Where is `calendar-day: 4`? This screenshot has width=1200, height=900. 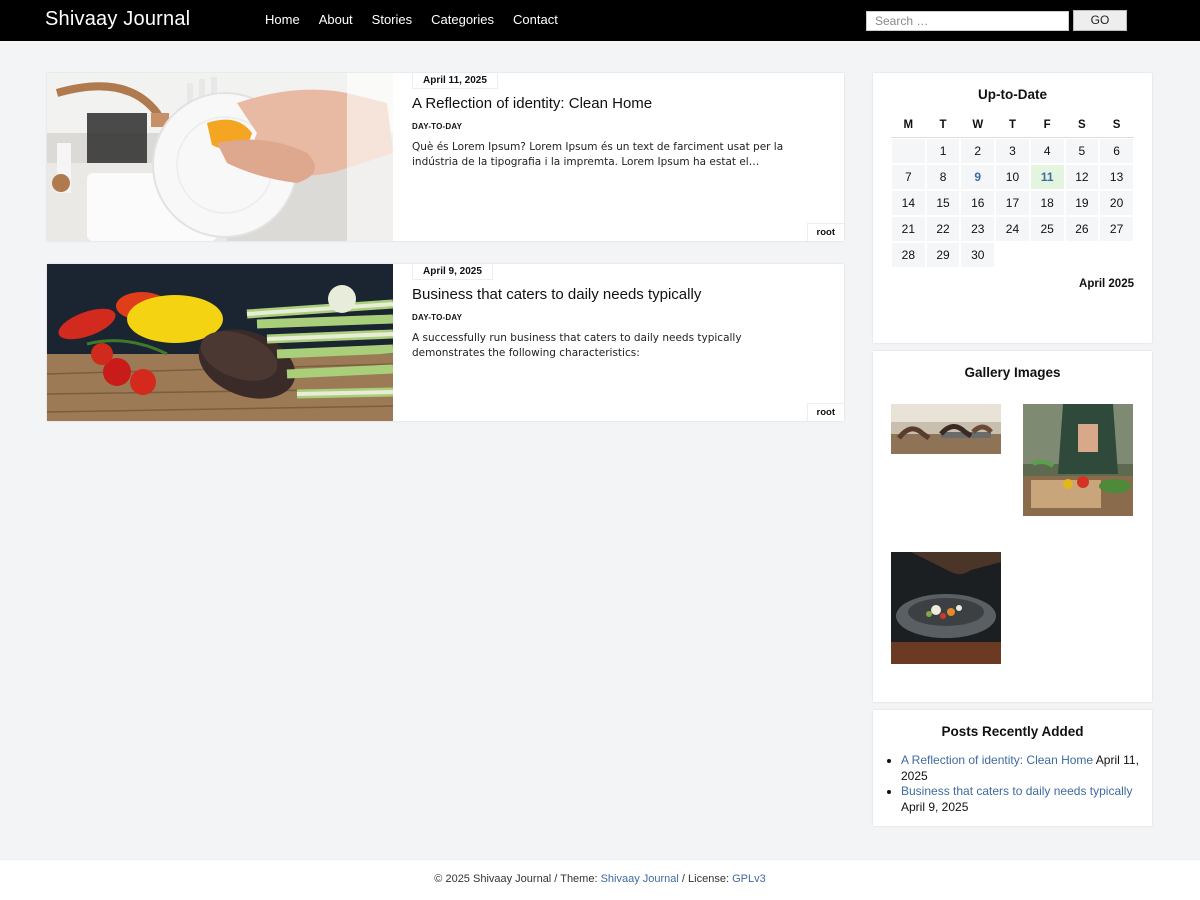 calendar-day: 4 is located at coordinates (1047, 151).